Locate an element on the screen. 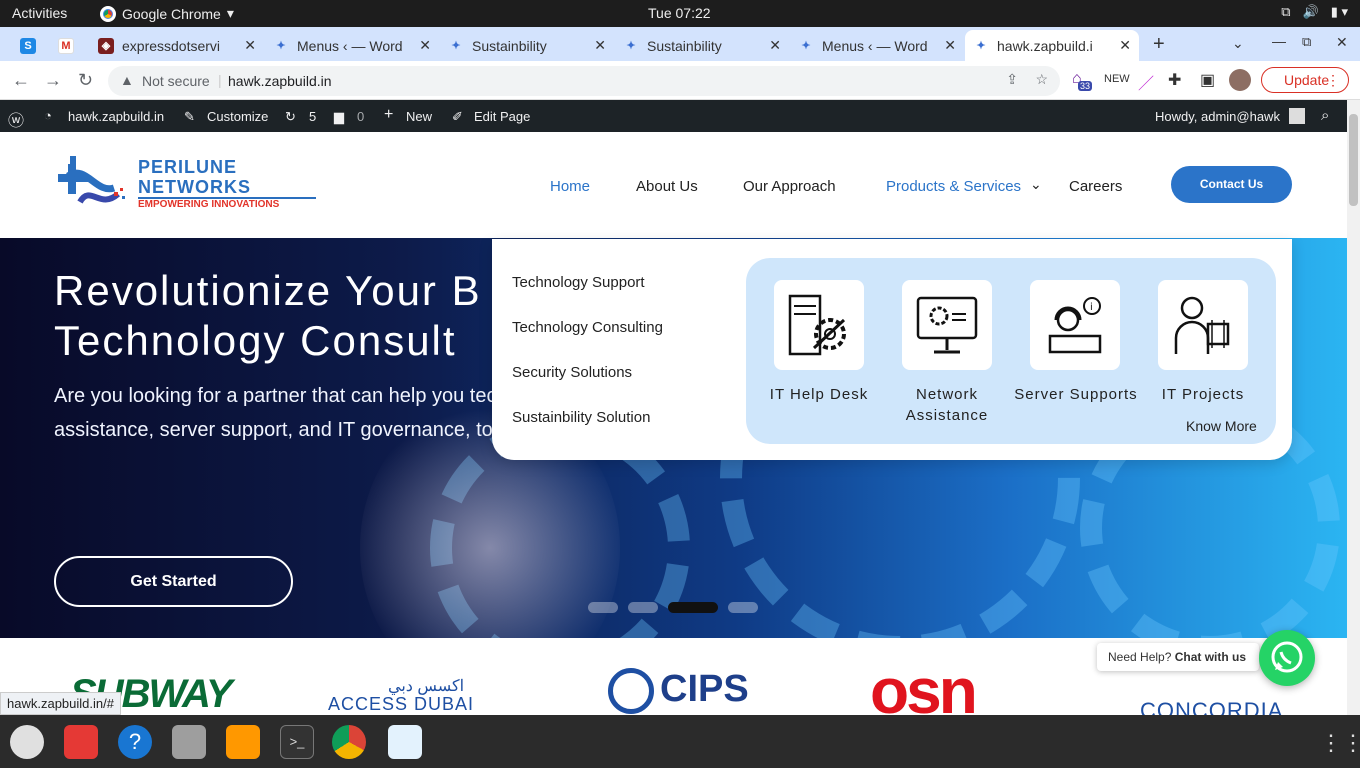  user-avatar is located at coordinates (1297, 116).